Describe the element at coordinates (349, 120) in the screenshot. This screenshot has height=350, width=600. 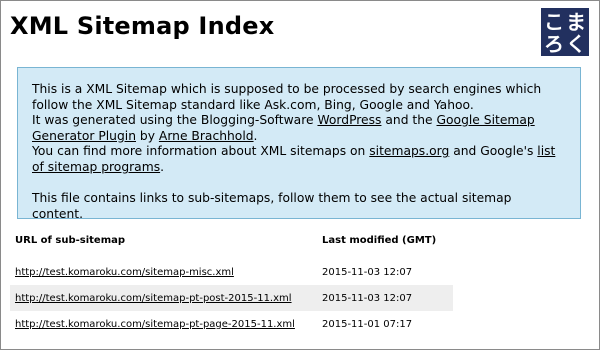
I see `wordpress-link: WordPress` at that location.